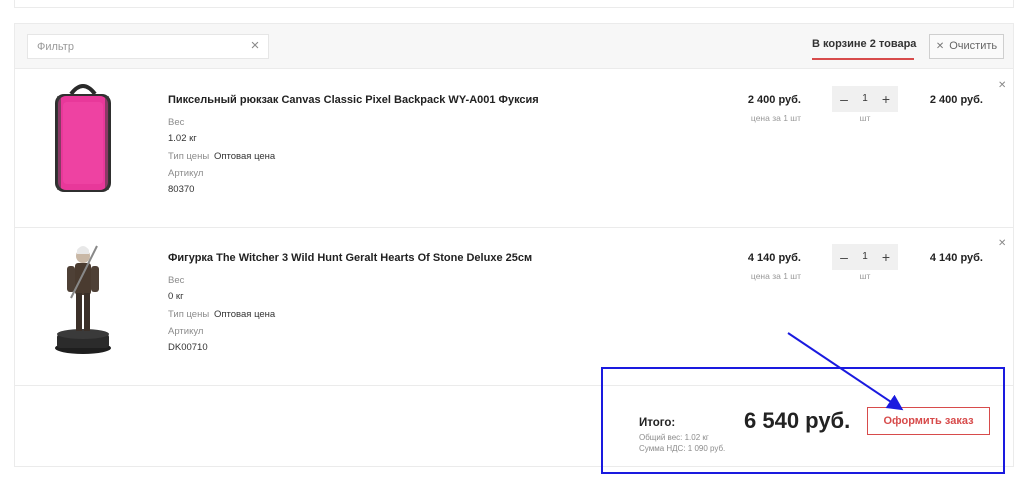 The image size is (1024, 491). I want to click on item-total: 2 400 руб., so click(956, 100).